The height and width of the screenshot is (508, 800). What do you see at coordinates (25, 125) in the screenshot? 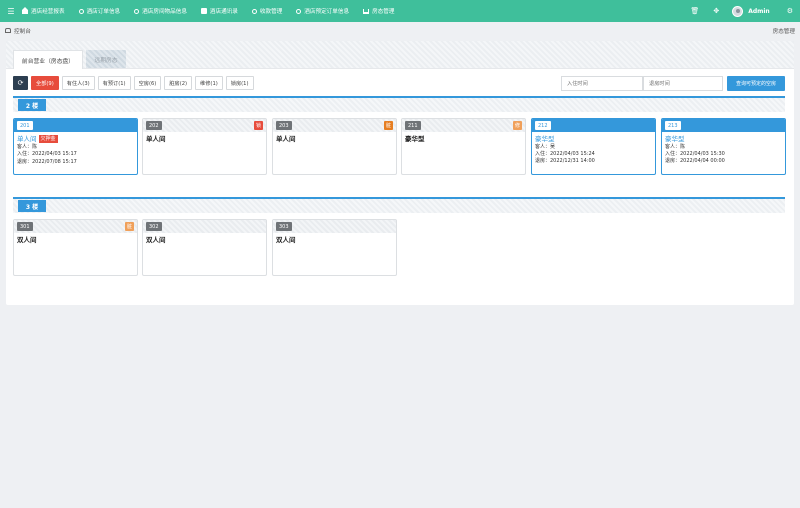
I see `room-number: 201` at bounding box center [25, 125].